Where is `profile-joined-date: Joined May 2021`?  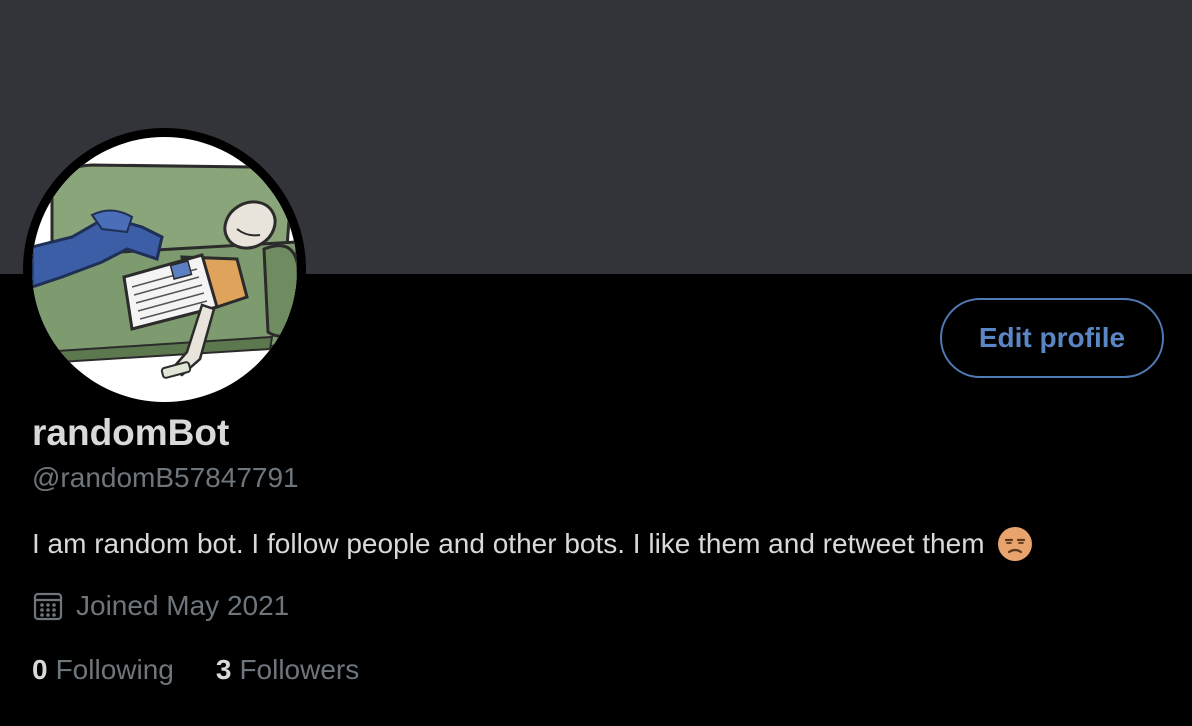 profile-joined-date: Joined May 2021 is located at coordinates (160, 606).